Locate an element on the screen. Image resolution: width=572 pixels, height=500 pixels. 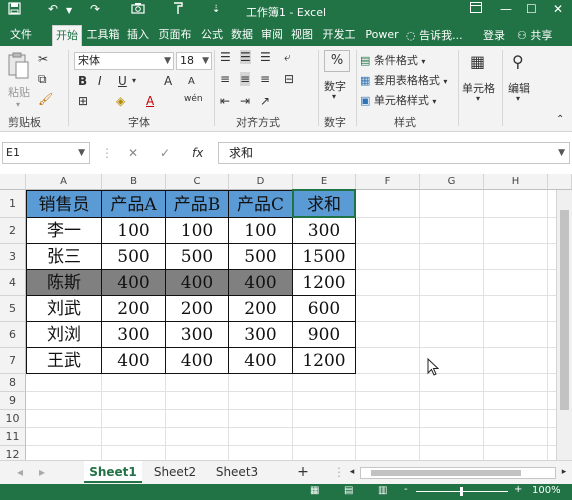
maximize-icon: ☐ is located at coordinates (531, 9).